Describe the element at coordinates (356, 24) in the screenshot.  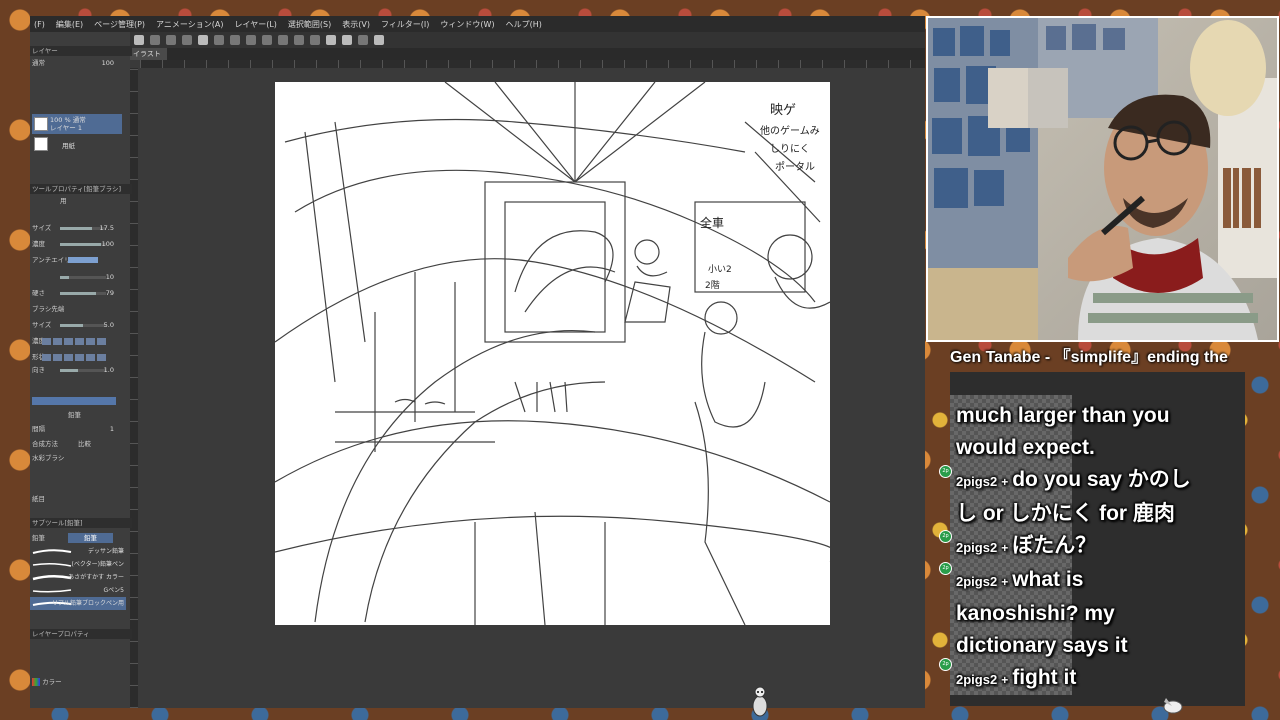
I see `menu-view: 表示(V)` at that location.